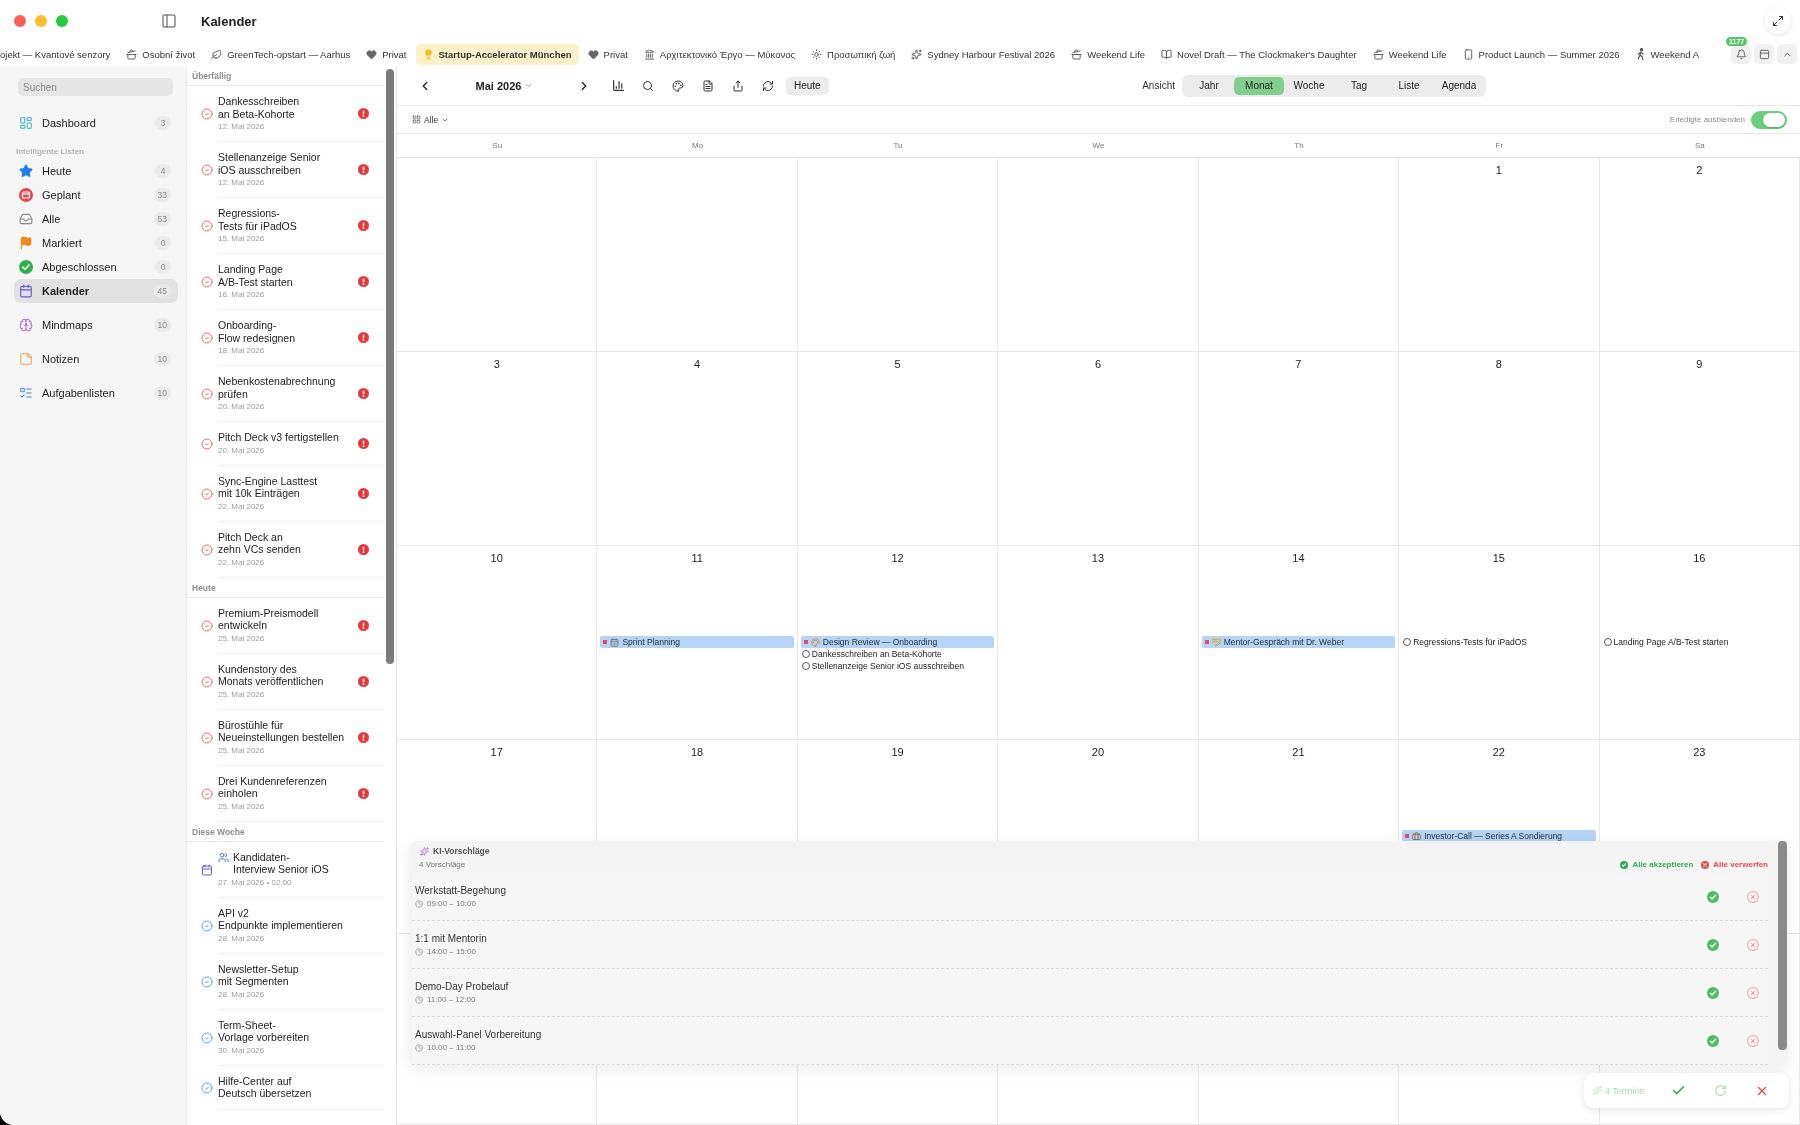  I want to click on calendar-task: Regressions-Tests für iPadOS, so click(1464, 642).